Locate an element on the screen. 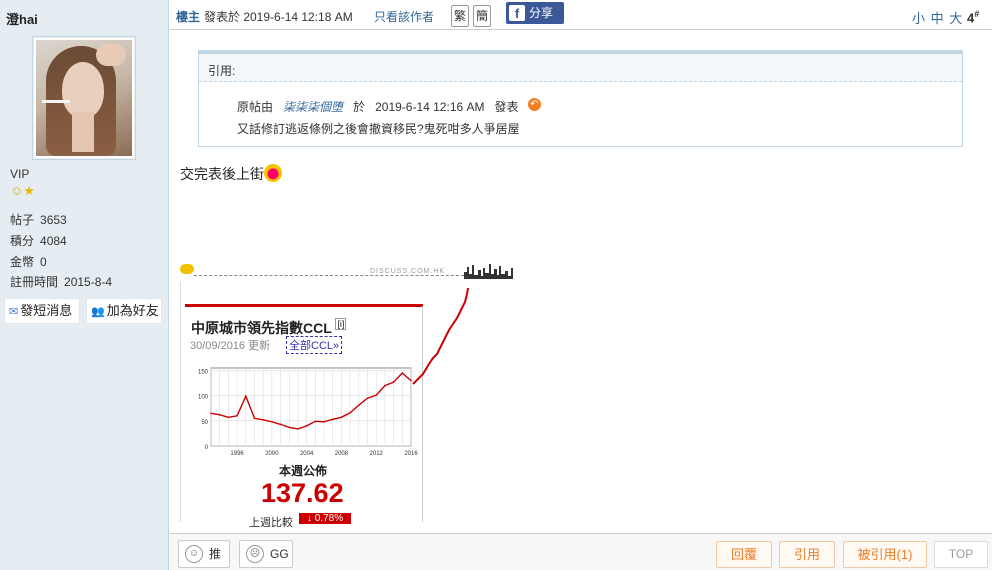 The height and width of the screenshot is (570, 992). post-time: 發表於 2019-6-14 12:18 AM is located at coordinates (278, 17).